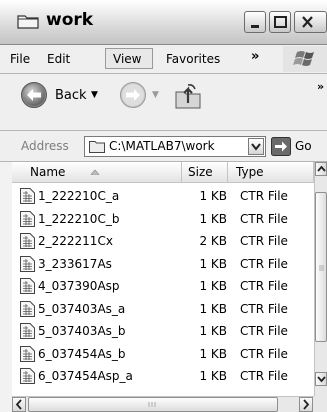  I want to click on column-header-type: Type, so click(271, 172).